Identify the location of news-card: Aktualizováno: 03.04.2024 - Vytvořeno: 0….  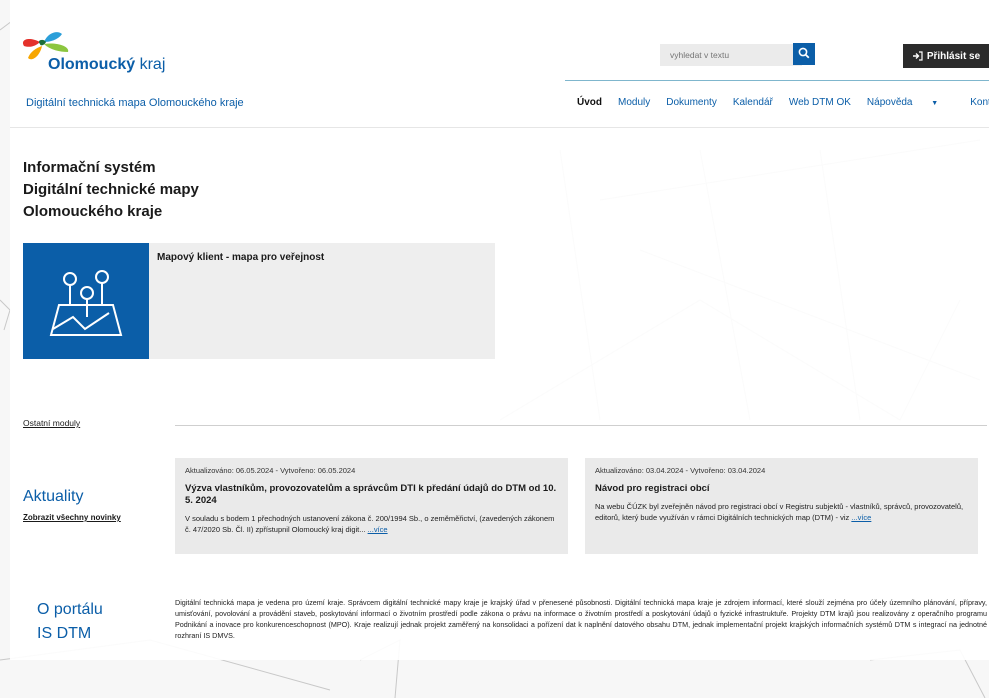
(781, 506).